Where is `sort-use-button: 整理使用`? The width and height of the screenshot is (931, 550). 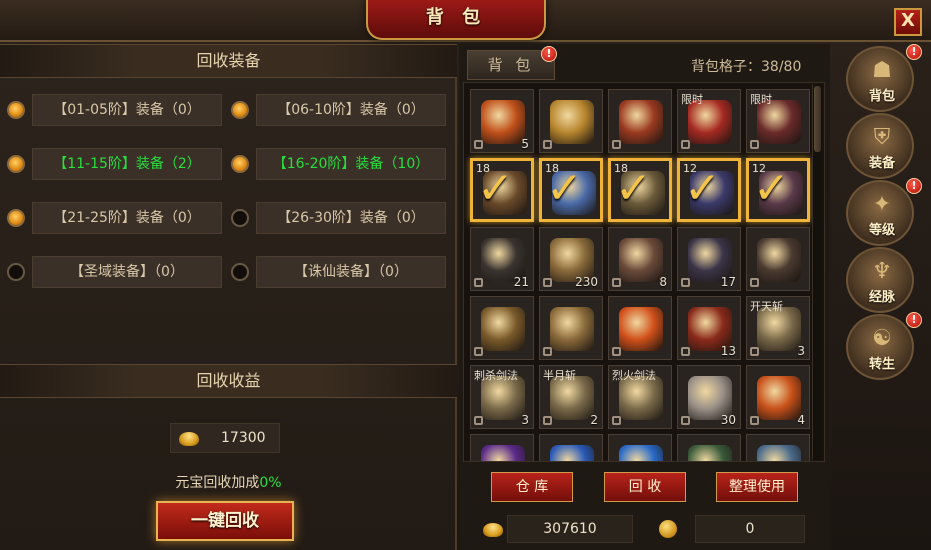 sort-use-button: 整理使用 is located at coordinates (757, 487).